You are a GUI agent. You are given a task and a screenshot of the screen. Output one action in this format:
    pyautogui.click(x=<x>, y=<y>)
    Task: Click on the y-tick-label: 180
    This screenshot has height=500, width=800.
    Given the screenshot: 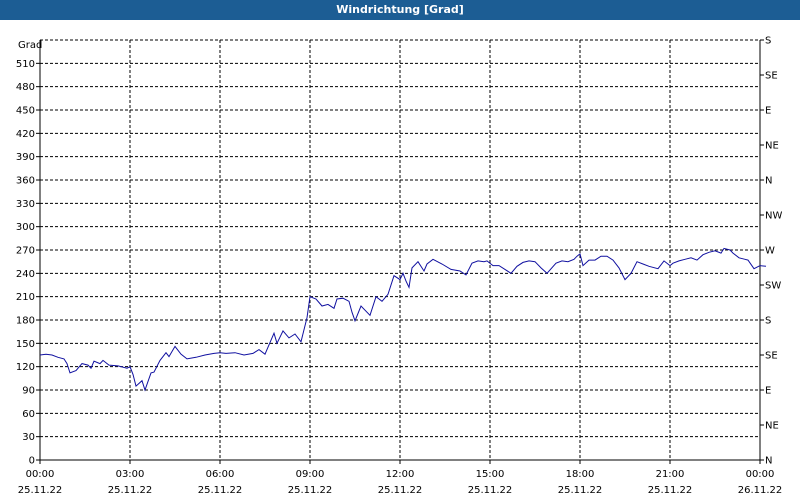 What is the action you would take?
    pyautogui.click(x=25, y=321)
    